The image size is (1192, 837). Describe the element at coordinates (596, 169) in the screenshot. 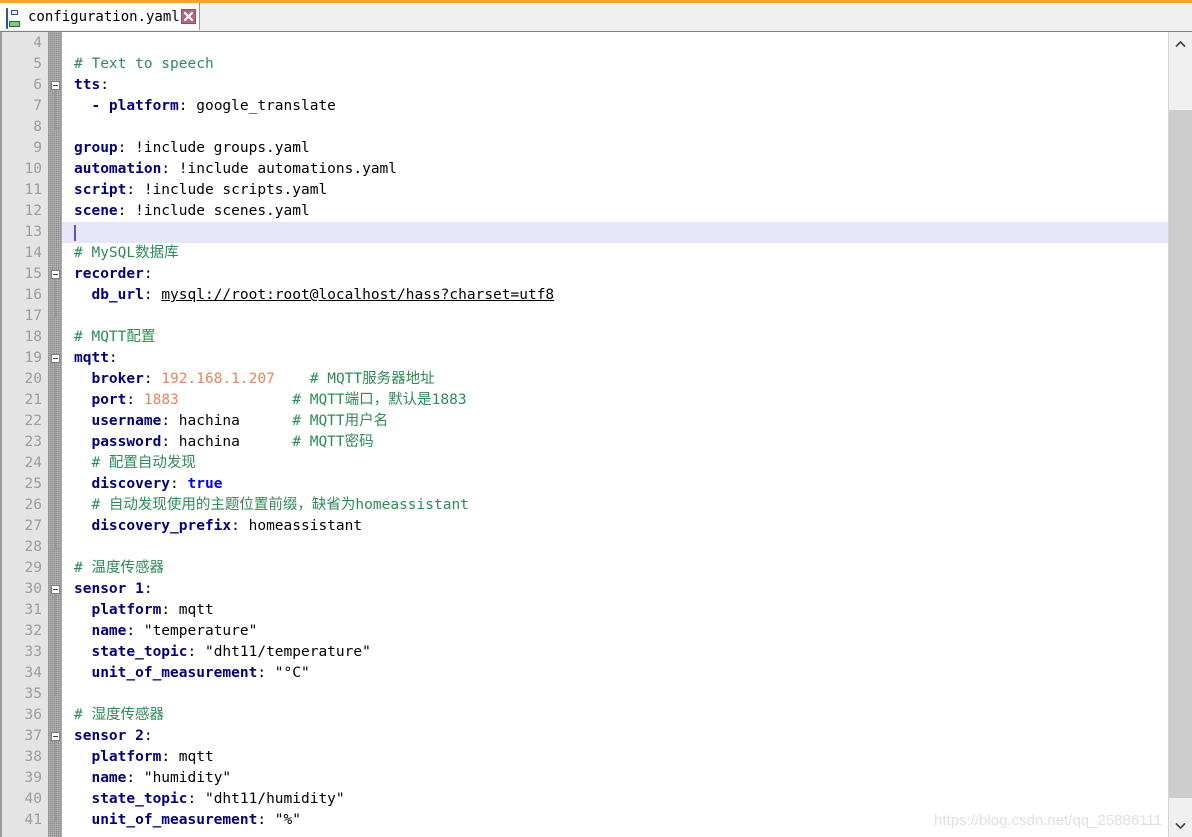

I see `code-line: 10 automation: !include automations.yaml` at that location.